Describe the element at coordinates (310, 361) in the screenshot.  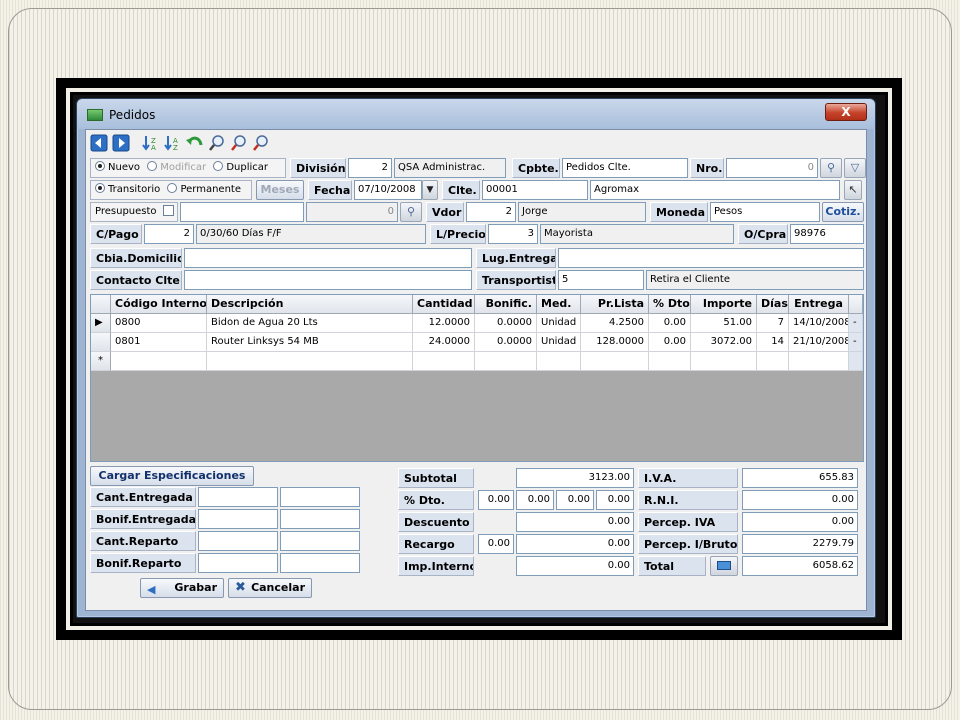
I see `cell-descripcion` at that location.